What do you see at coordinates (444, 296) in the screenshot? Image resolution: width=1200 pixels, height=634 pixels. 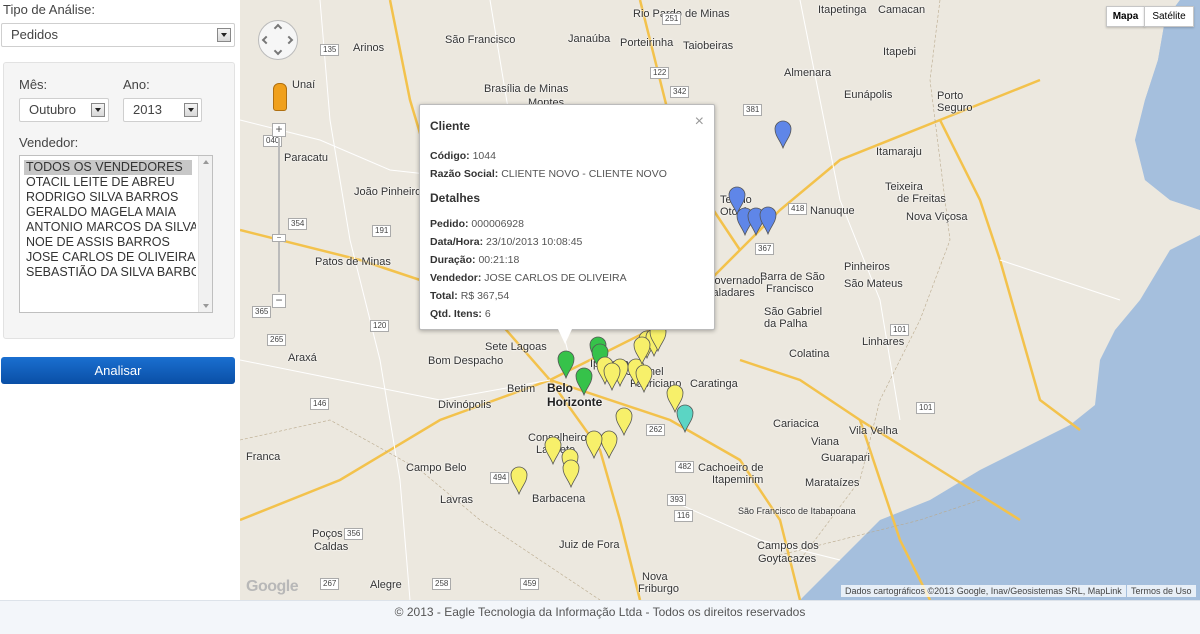 I see `field-label: Total:` at bounding box center [444, 296].